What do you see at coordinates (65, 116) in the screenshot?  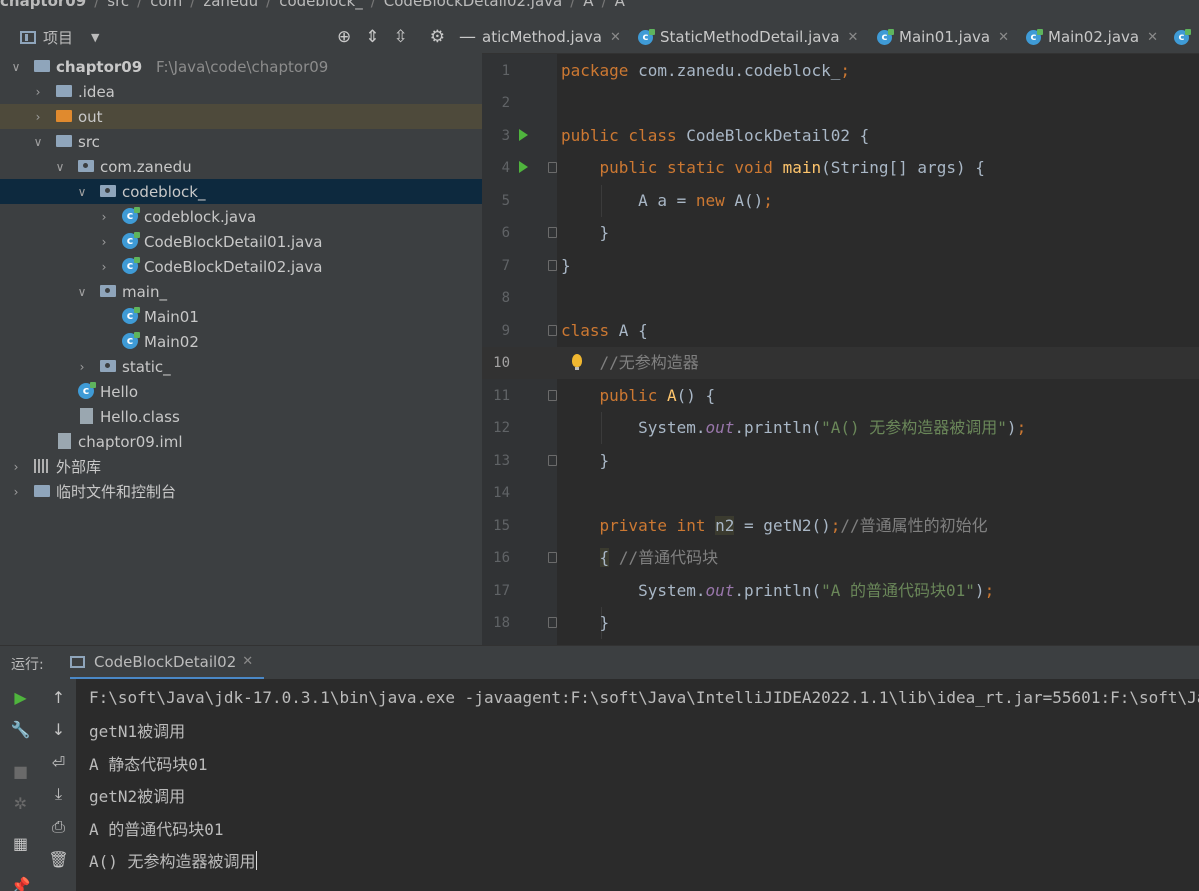 I see `folder-orange-icon` at bounding box center [65, 116].